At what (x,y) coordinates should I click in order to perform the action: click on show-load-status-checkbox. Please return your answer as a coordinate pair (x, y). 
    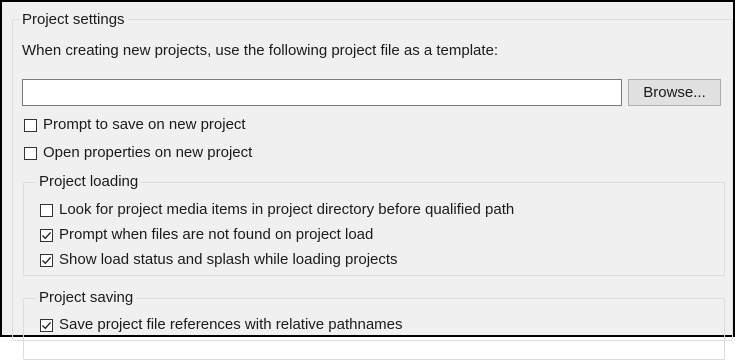
    Looking at the image, I should click on (46, 260).